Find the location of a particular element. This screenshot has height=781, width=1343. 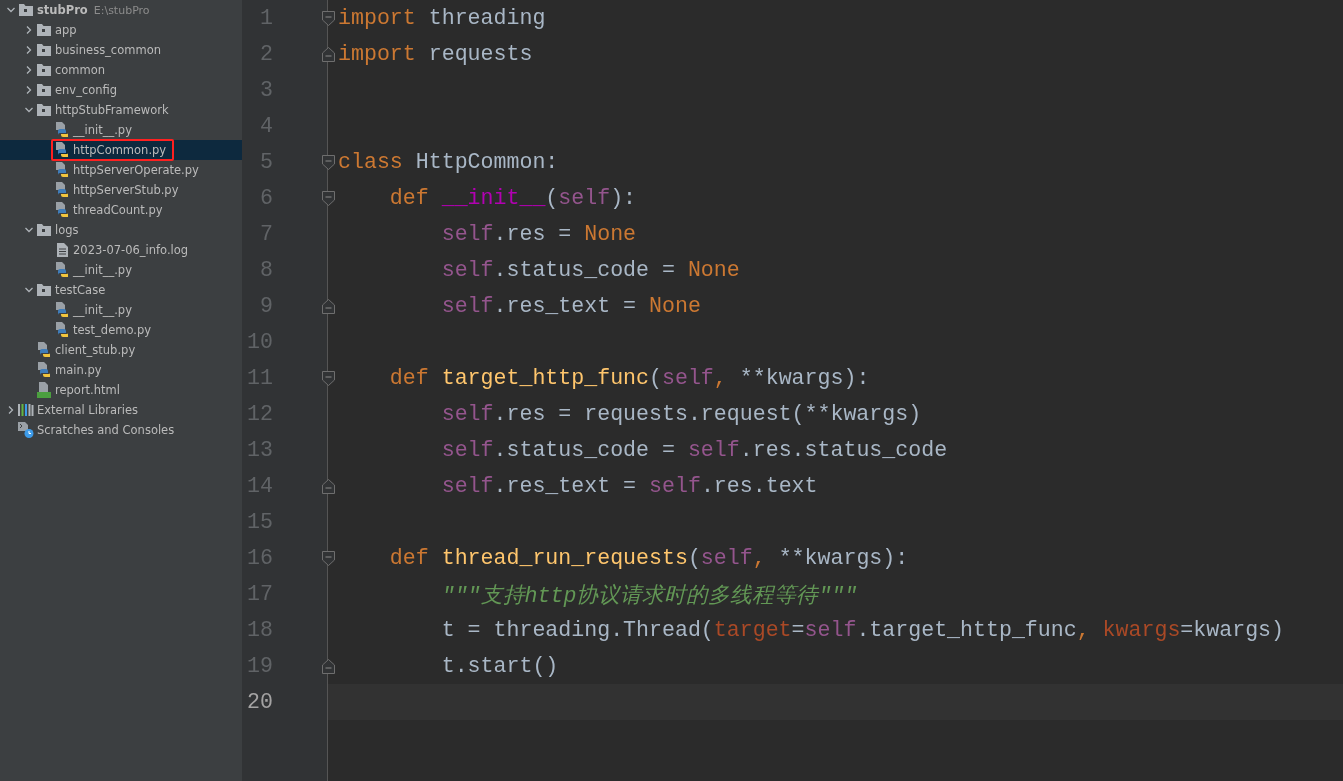

tree-row: env_config is located at coordinates (121, 90).